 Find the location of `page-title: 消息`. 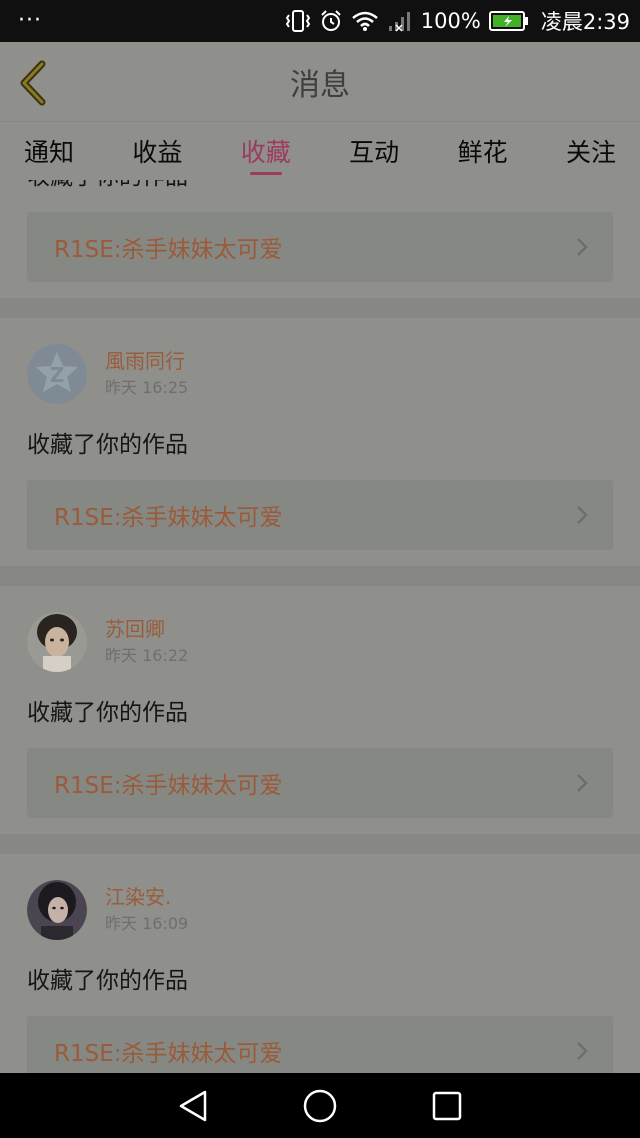

page-title: 消息 is located at coordinates (320, 85).